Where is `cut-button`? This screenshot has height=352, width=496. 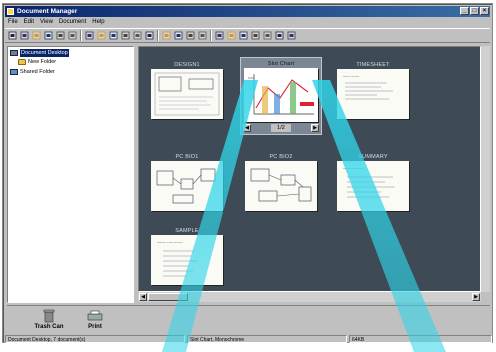
cut-button is located at coordinates (89, 35).